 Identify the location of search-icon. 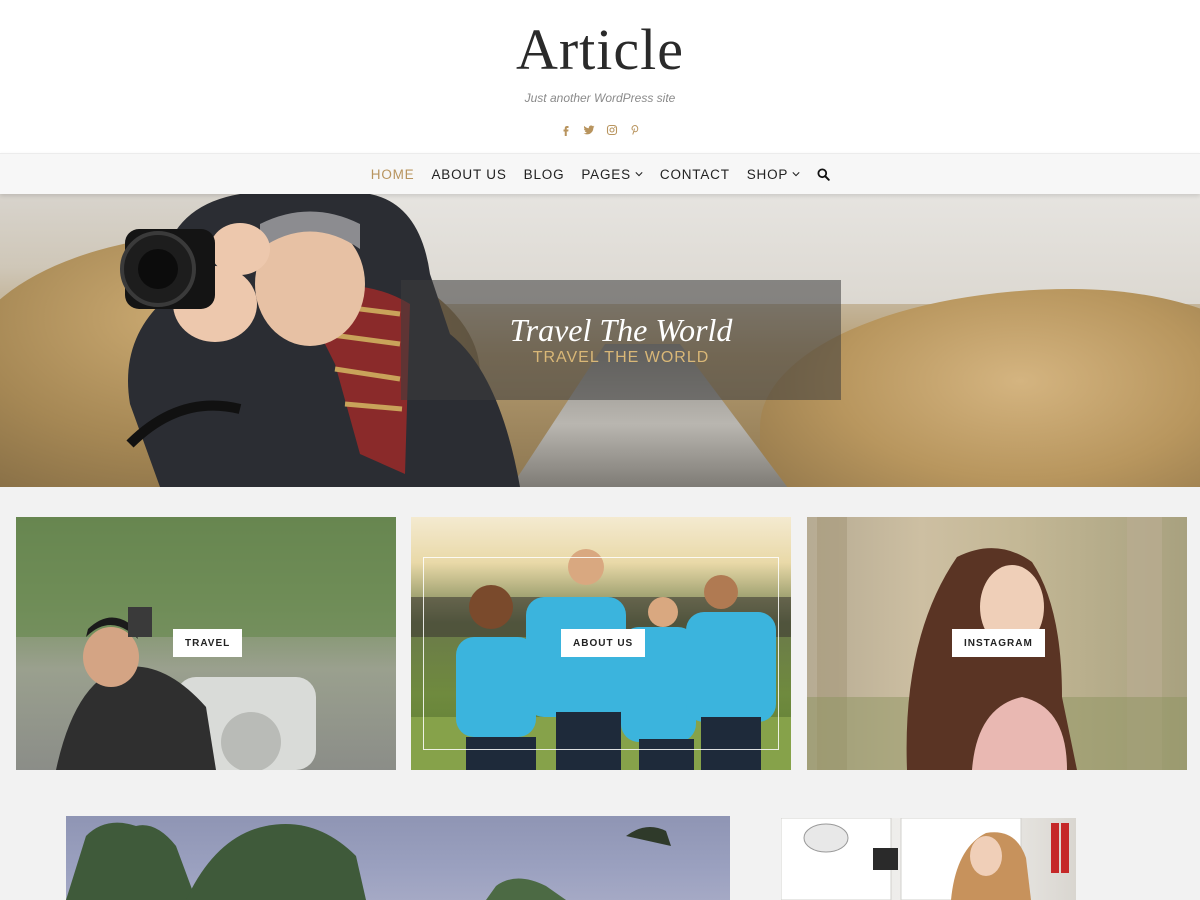
(823, 174).